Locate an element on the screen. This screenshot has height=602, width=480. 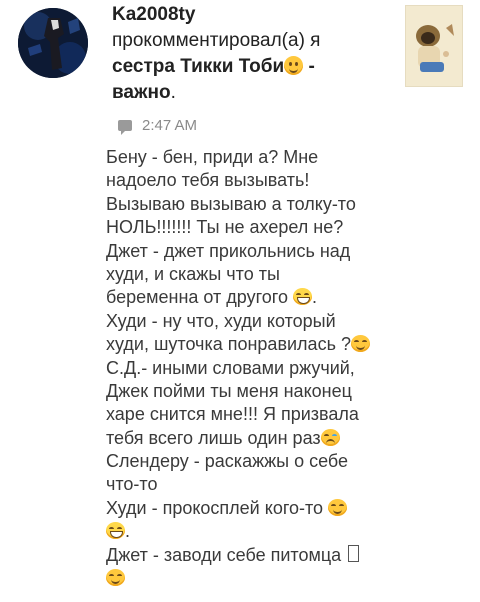
comment-line: худи, шуточка понравилась ? is located at coordinates (286, 344).